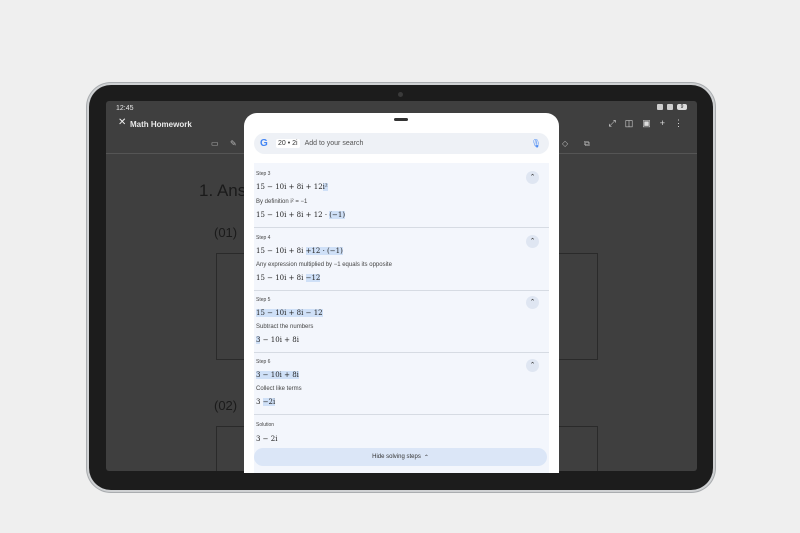 Image resolution: width=800 pixels, height=533 pixels. I want to click on step-expression: 3 − 10i + 8i, so click(277, 375).